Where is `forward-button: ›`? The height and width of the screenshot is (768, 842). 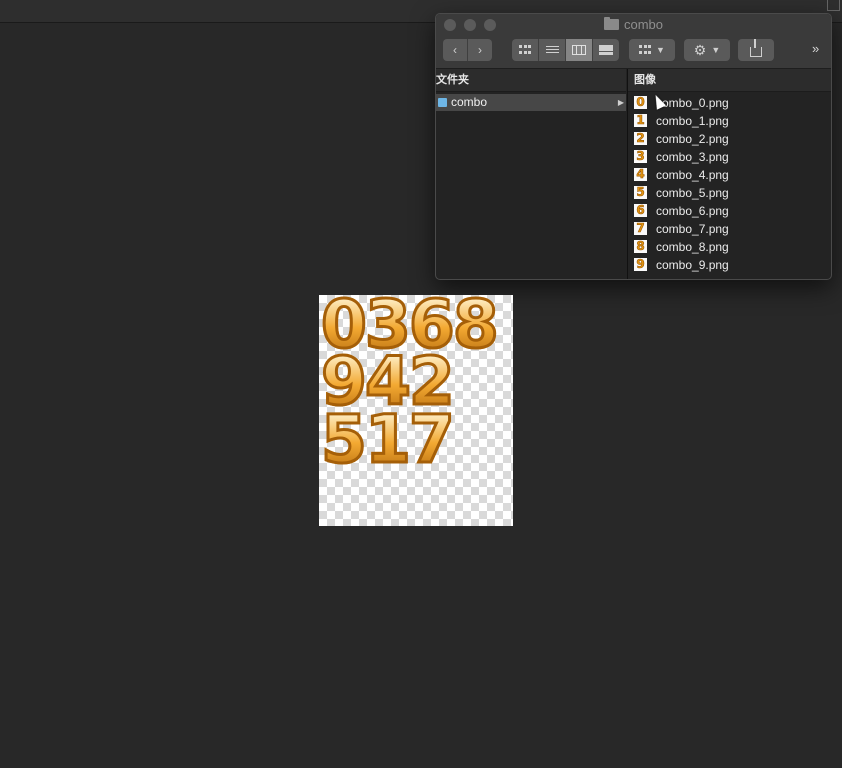
forward-button: › is located at coordinates (479, 50).